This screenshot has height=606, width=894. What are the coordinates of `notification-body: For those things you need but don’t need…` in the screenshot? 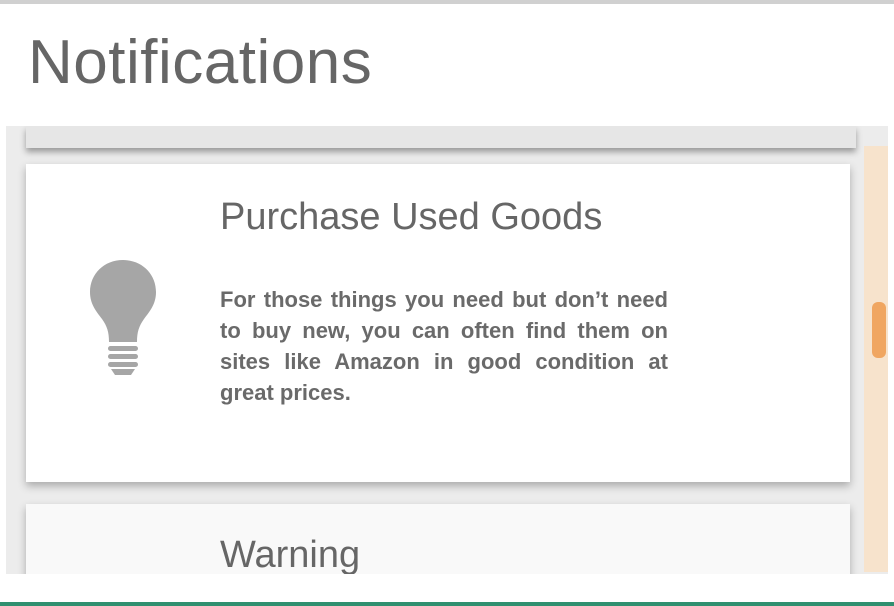 It's located at (444, 346).